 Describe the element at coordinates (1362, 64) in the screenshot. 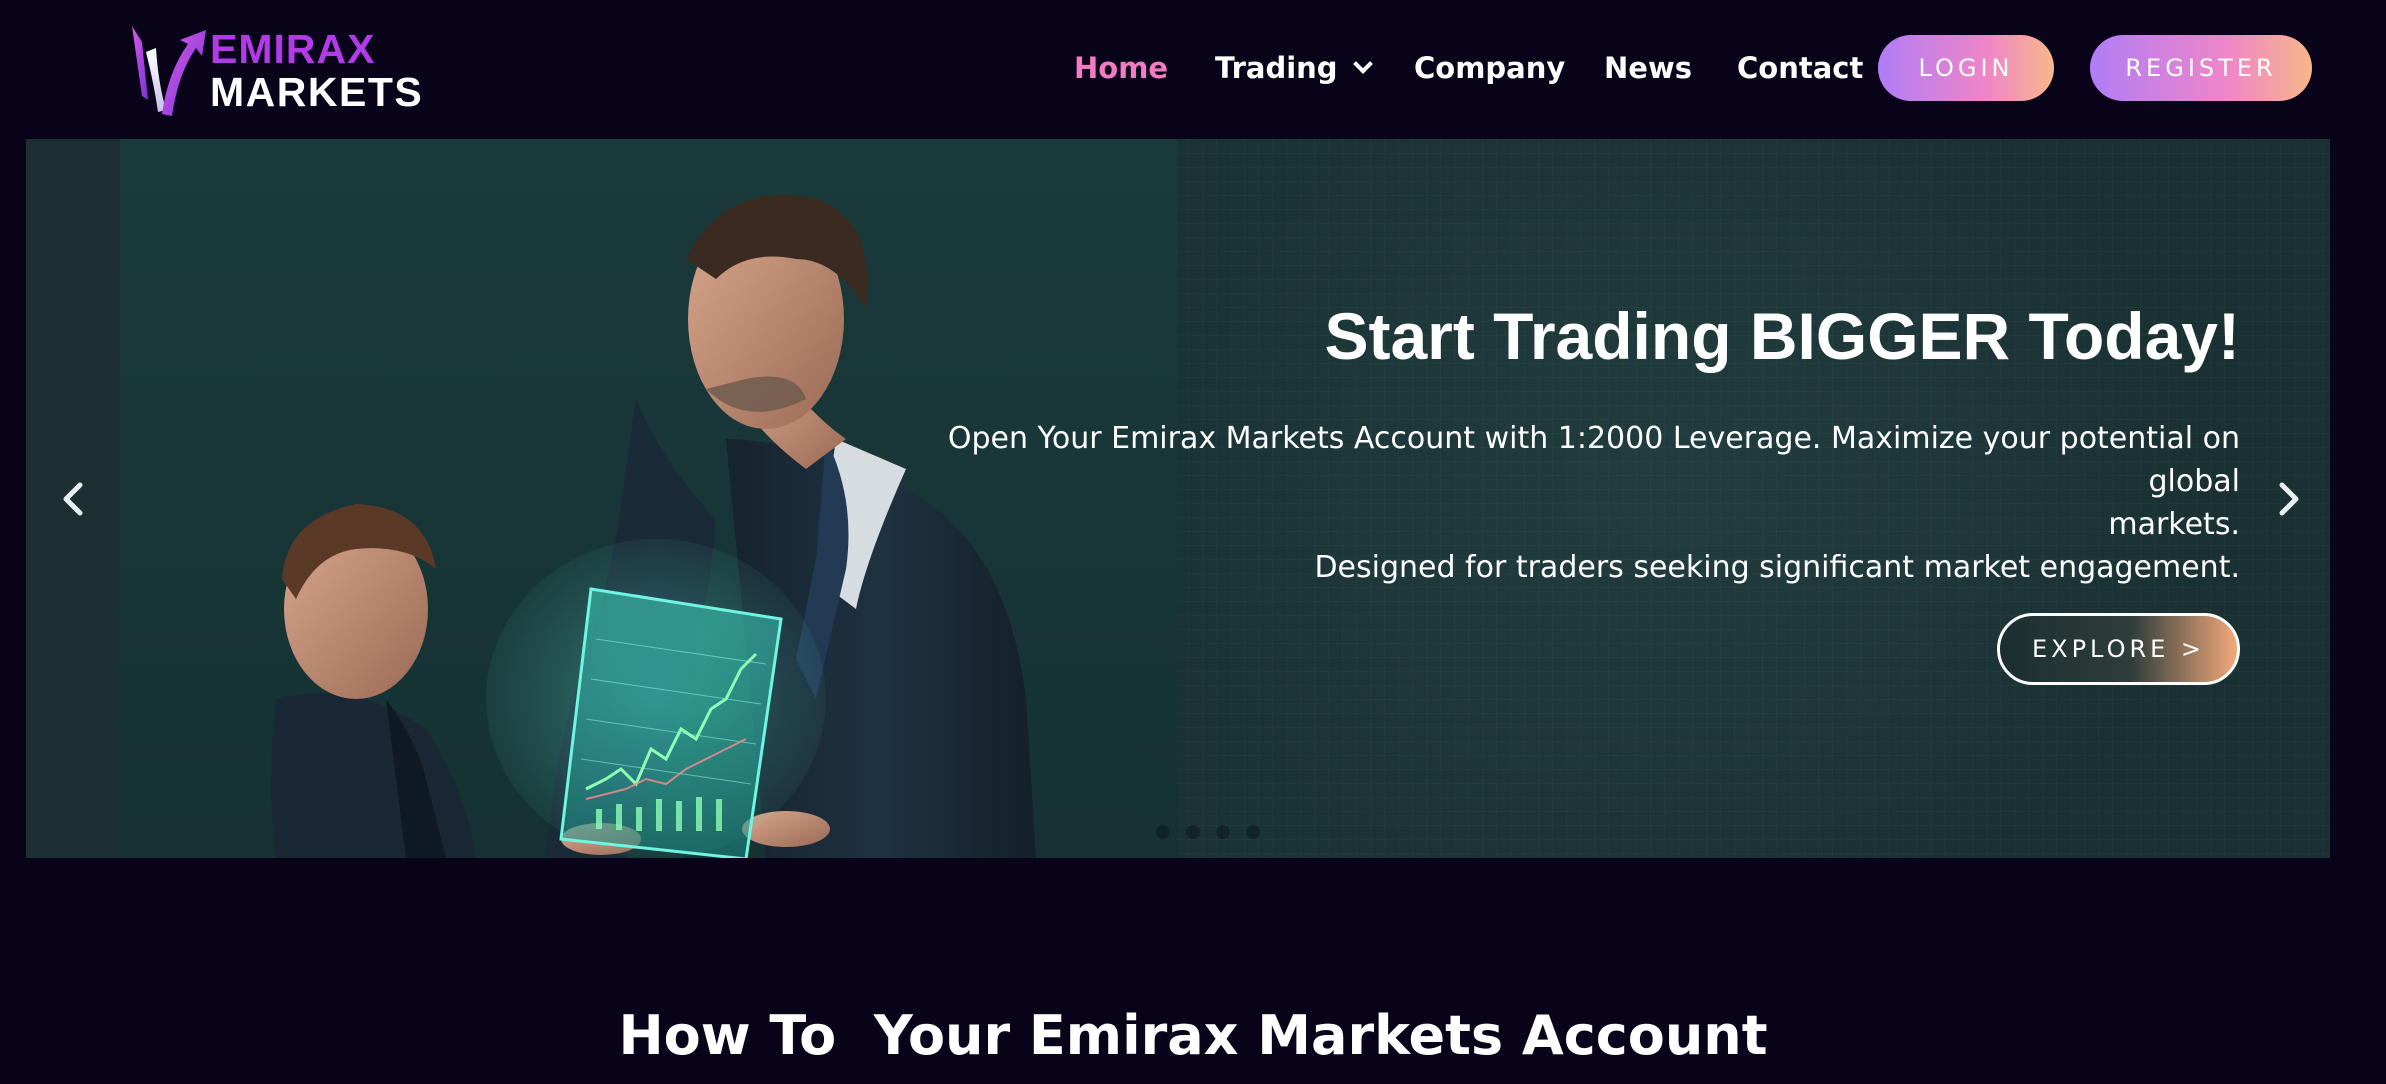

I see `chevron-down-icon` at that location.